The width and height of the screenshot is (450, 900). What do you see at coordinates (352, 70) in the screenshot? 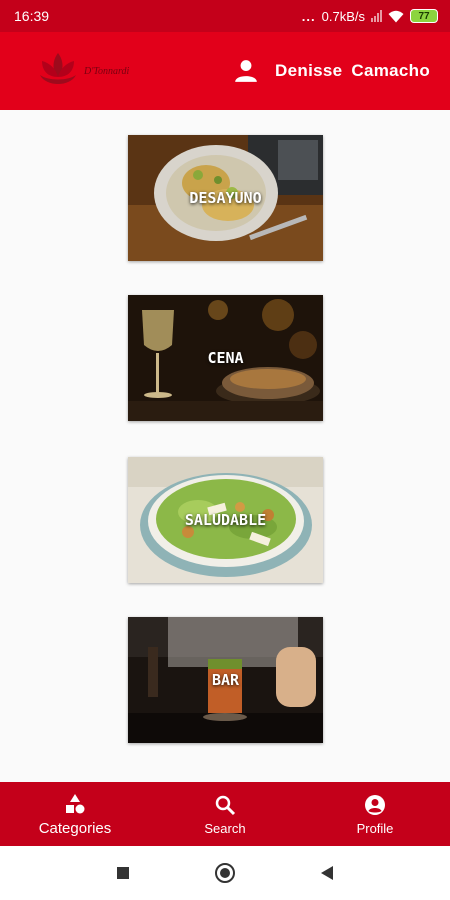
I see `user-name: Denisse Camacho` at bounding box center [352, 70].